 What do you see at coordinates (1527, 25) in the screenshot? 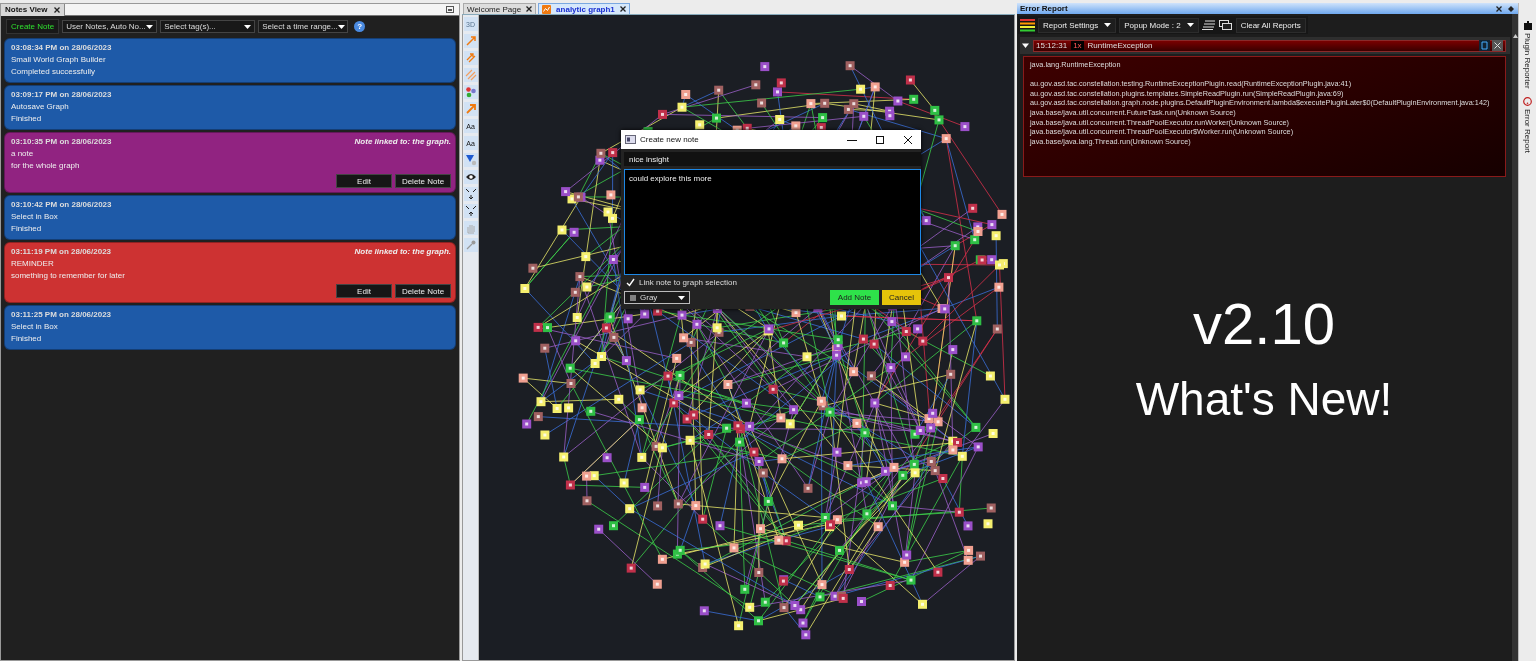
I see `plugin-icon` at bounding box center [1527, 25].